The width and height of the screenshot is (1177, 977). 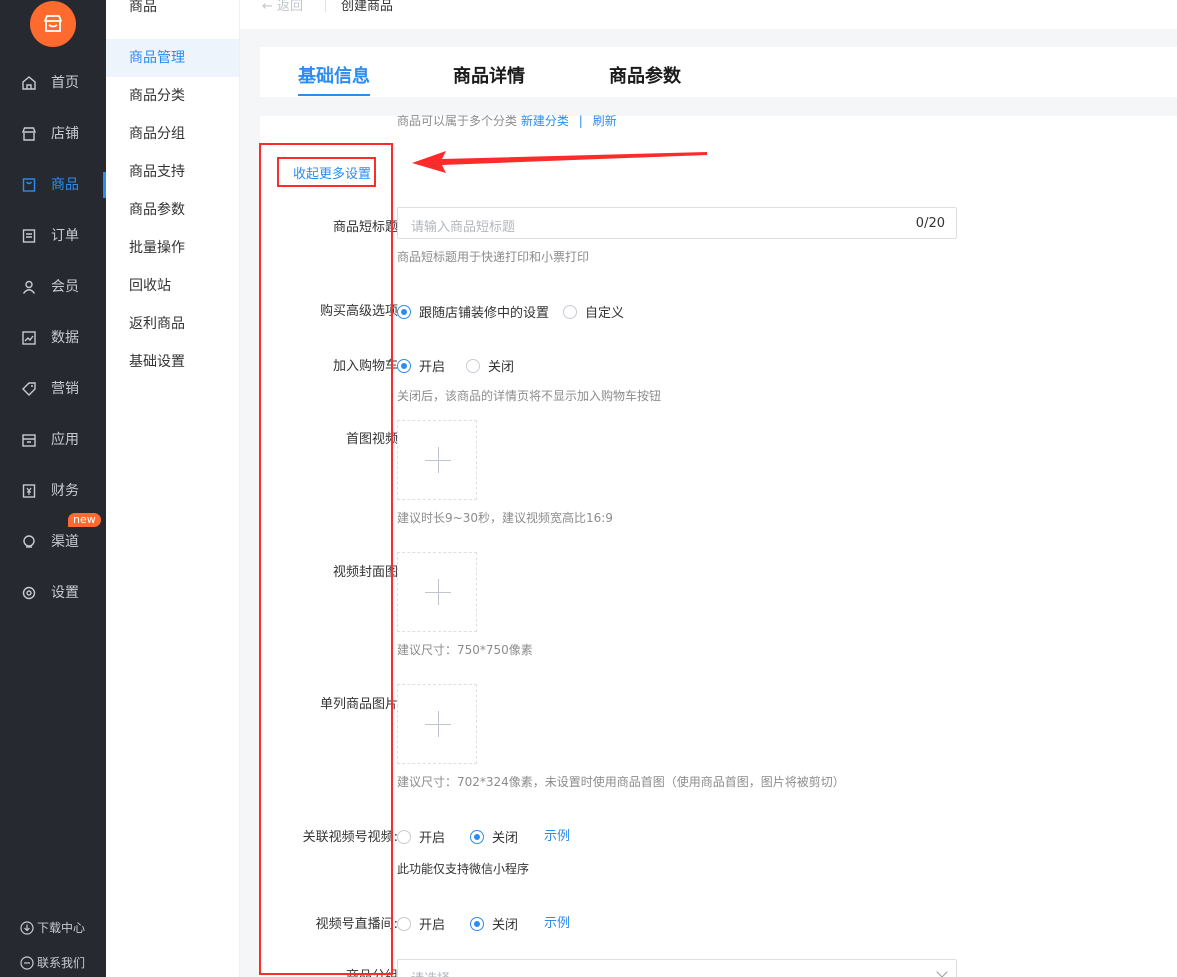 What do you see at coordinates (529, 396) in the screenshot?
I see `cart-help: 关闭后，该商品的详情页将不显示加入购物车按钮` at bounding box center [529, 396].